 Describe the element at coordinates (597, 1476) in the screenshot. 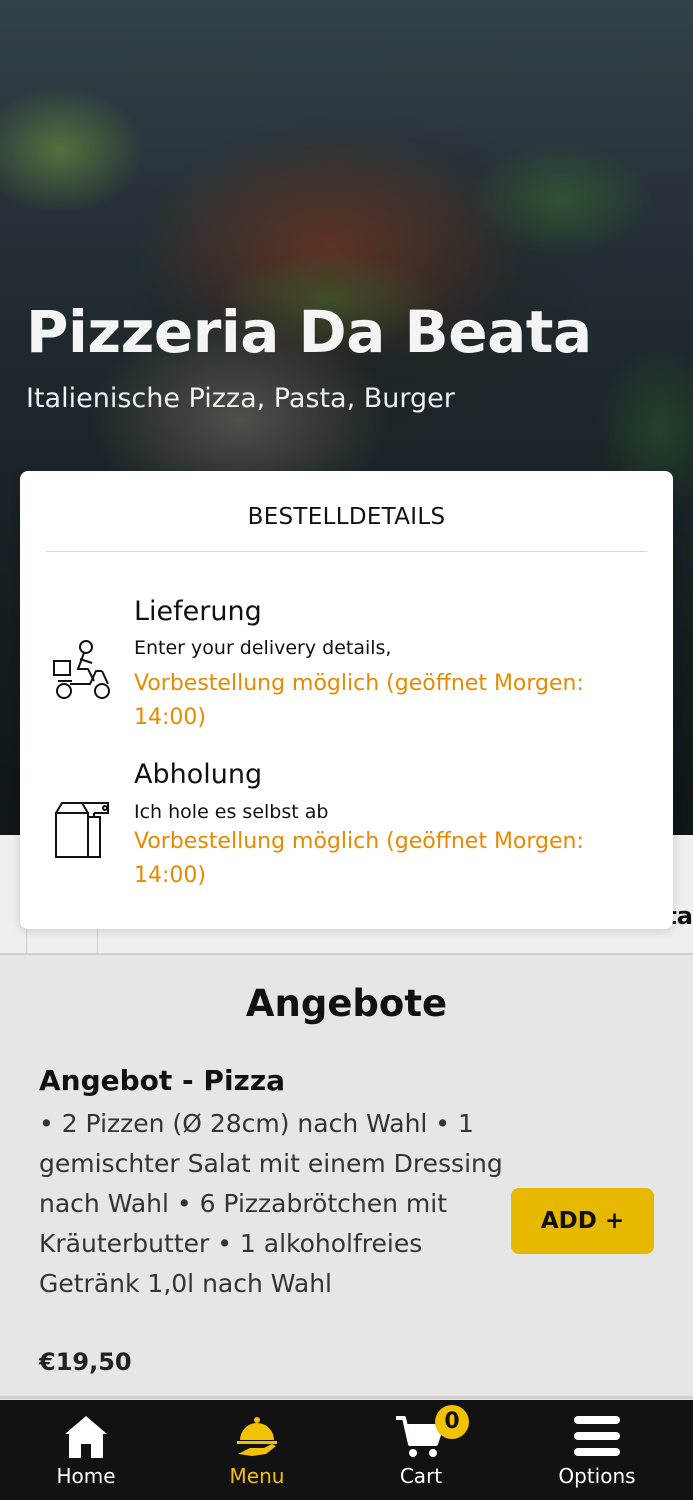

I see `nav-options-label: Options` at that location.